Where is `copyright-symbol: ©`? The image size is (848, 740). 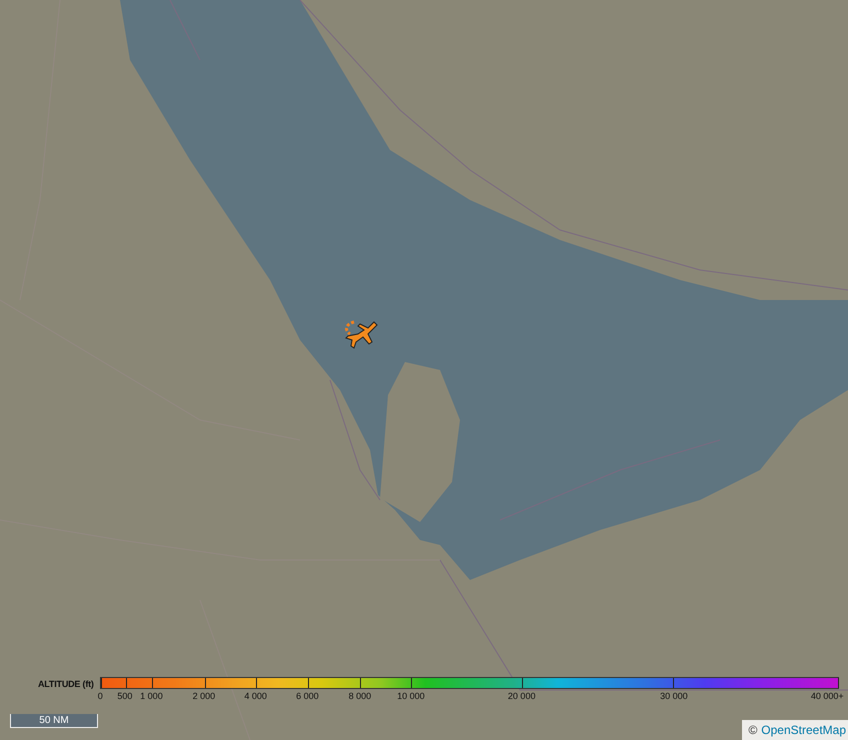
copyright-symbol: © is located at coordinates (753, 730).